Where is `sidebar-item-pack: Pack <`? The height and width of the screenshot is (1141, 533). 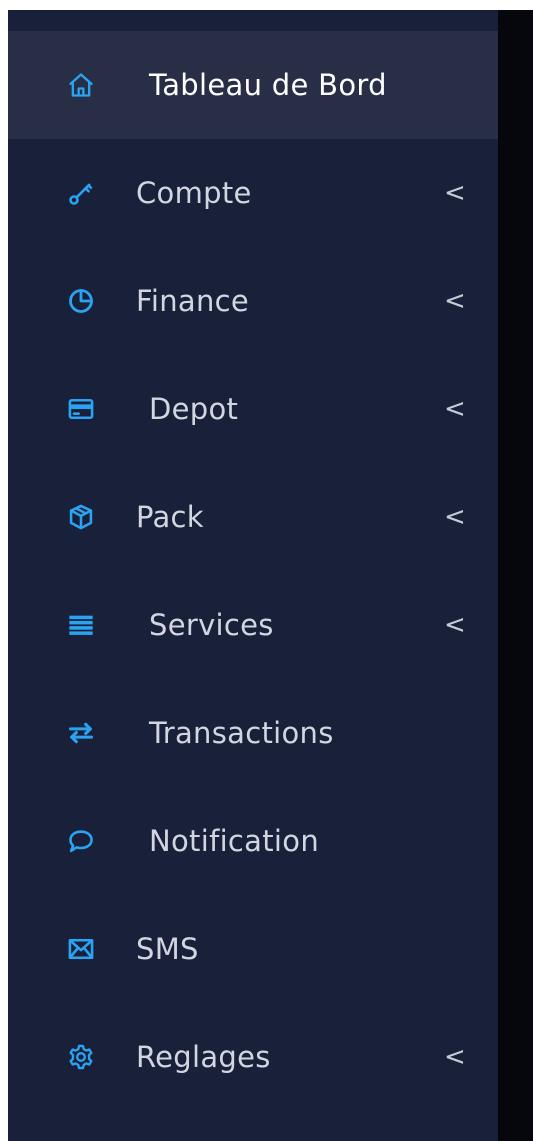 sidebar-item-pack: Pack < is located at coordinates (253, 517).